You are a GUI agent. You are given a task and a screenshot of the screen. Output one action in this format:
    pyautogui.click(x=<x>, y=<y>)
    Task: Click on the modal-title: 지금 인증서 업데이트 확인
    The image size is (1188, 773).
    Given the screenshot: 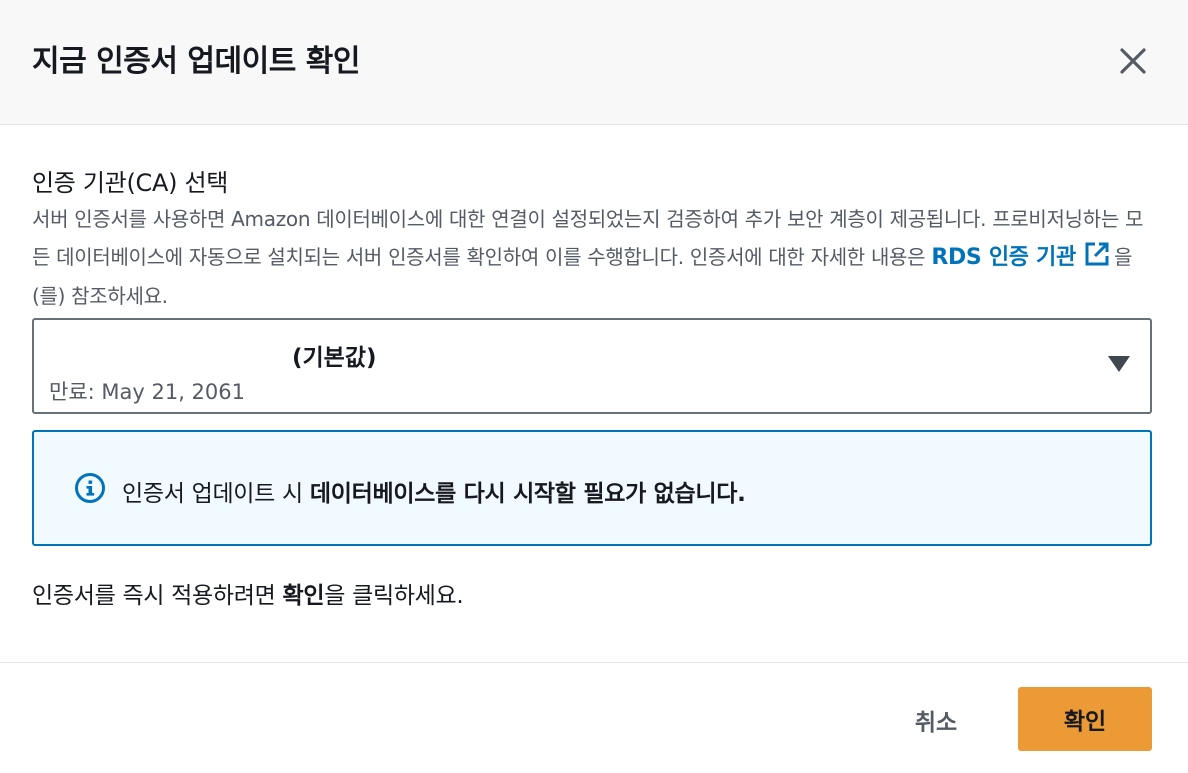 What is the action you would take?
    pyautogui.click(x=196, y=61)
    